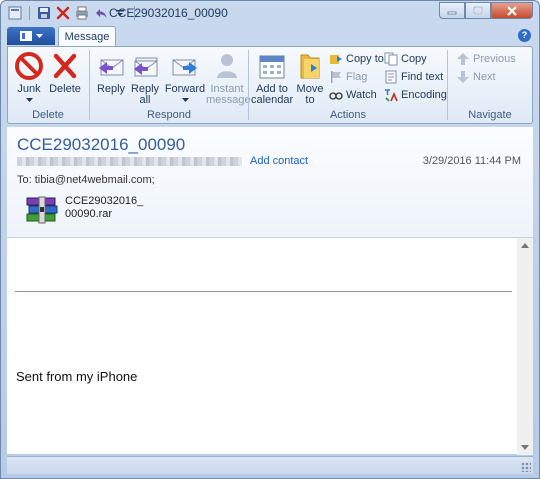  I want to click on title-bar: CCE29032016_00090, so click(270, 13).